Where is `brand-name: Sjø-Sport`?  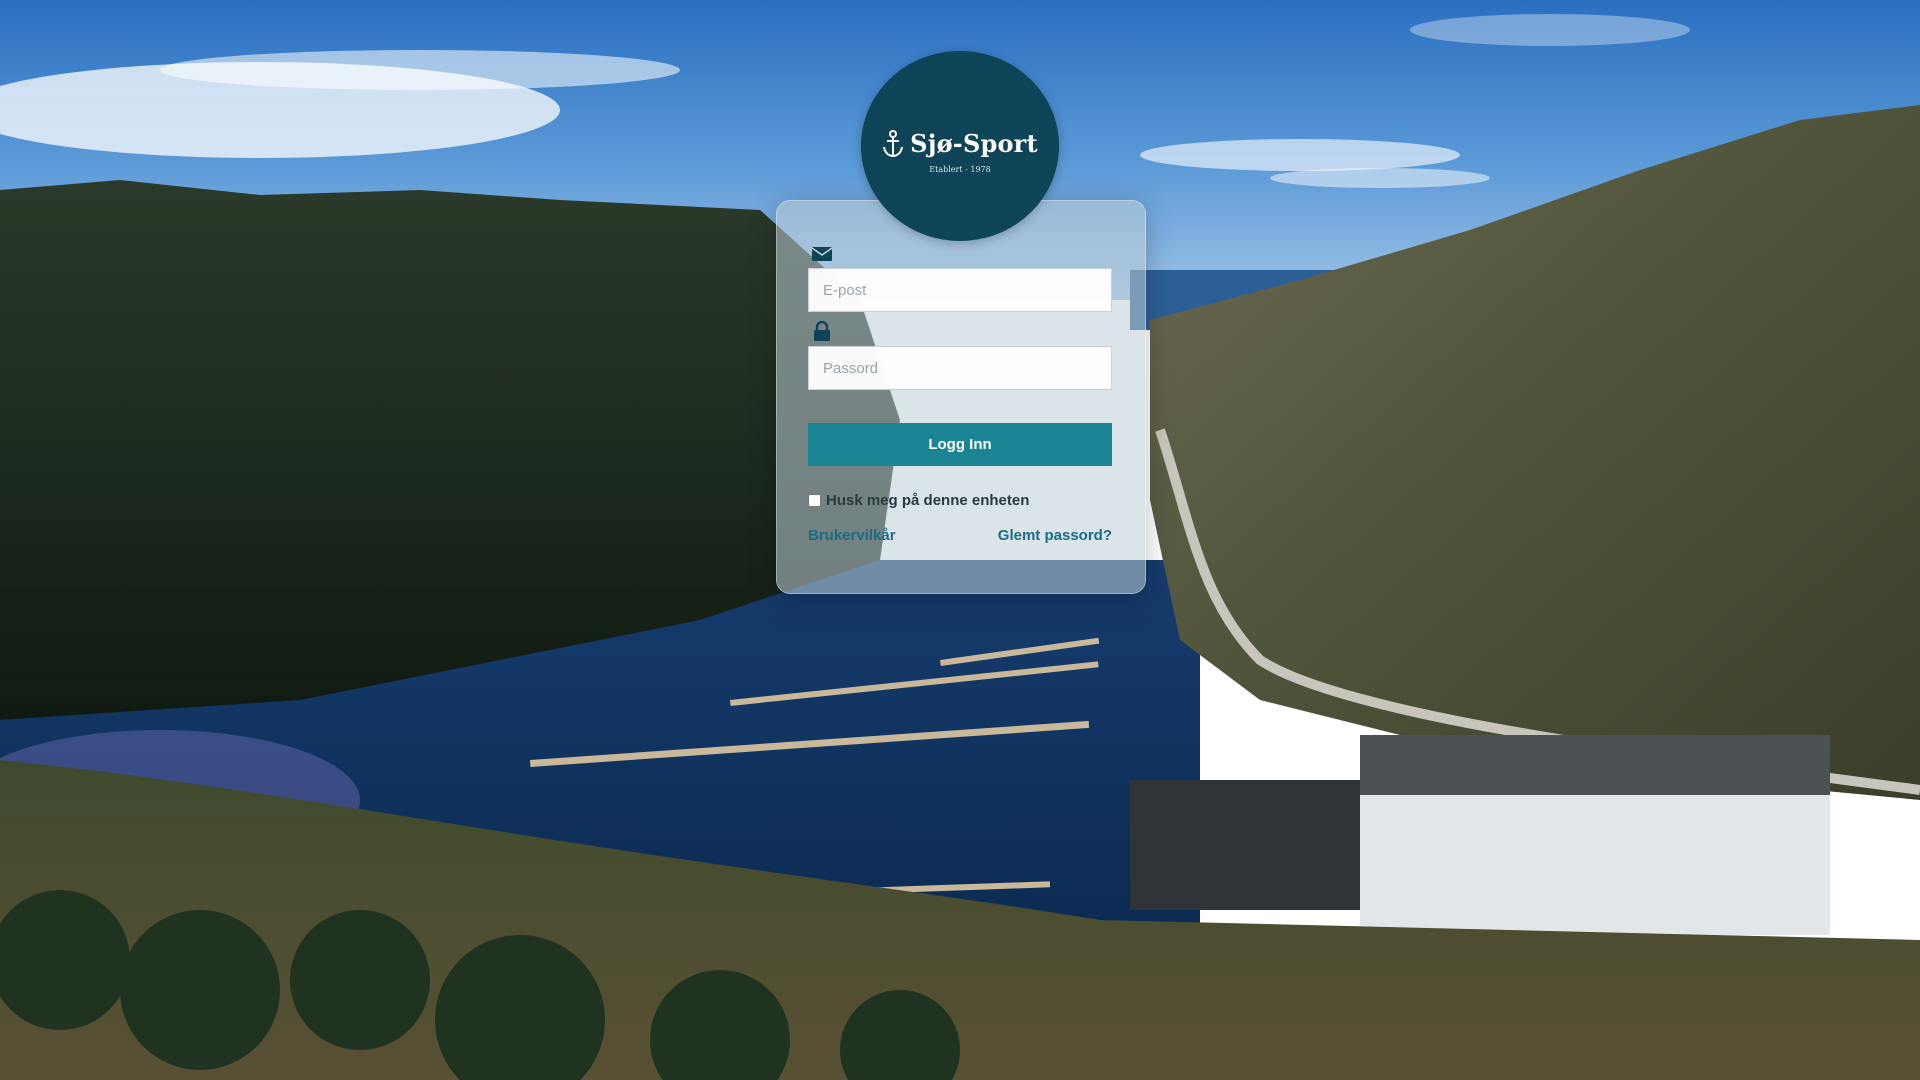
brand-name: Sjø-Sport is located at coordinates (974, 143).